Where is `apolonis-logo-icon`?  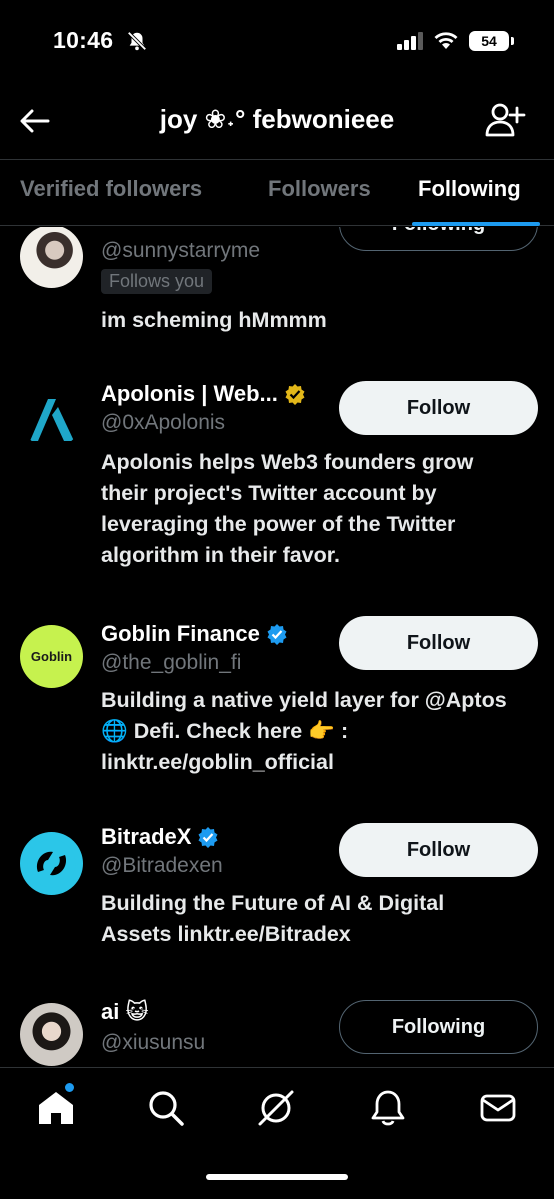
apolonis-logo-icon is located at coordinates (52, 420).